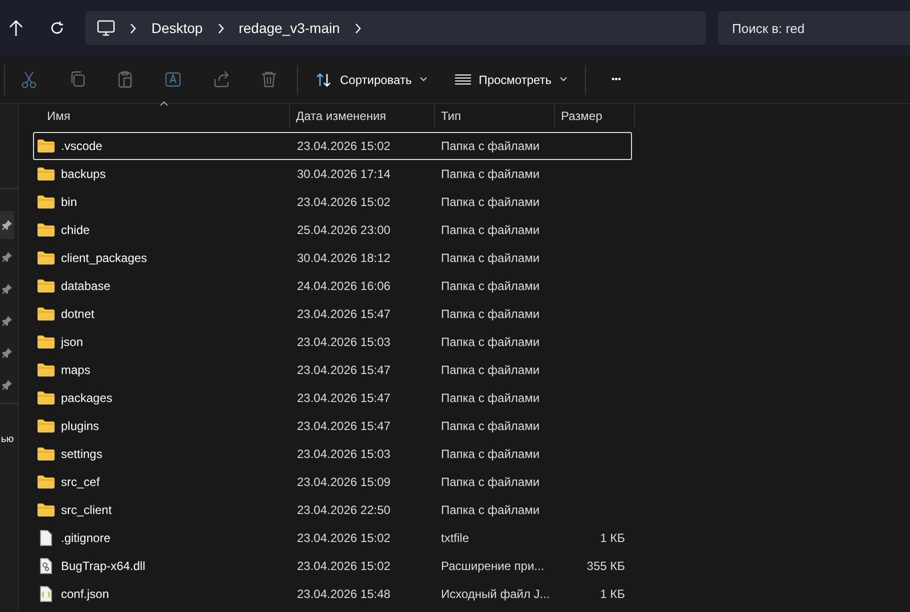 This screenshot has height=612, width=910. What do you see at coordinates (77, 314) in the screenshot?
I see `file-name: dotnet` at bounding box center [77, 314].